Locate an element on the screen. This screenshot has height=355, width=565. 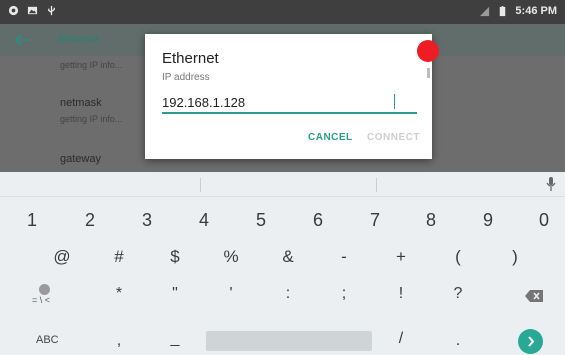
usb-icon is located at coordinates (51, 10).